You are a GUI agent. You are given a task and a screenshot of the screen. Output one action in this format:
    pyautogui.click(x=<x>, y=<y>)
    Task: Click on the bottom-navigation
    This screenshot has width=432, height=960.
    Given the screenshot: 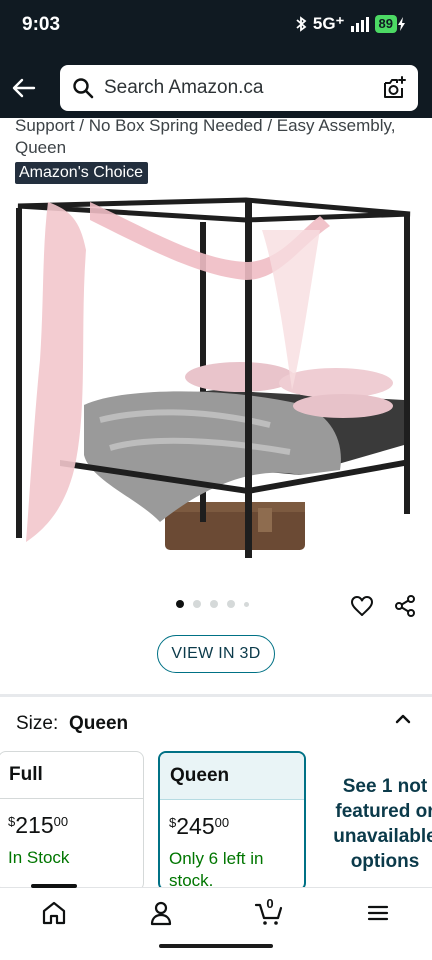 What is the action you would take?
    pyautogui.click(x=216, y=923)
    